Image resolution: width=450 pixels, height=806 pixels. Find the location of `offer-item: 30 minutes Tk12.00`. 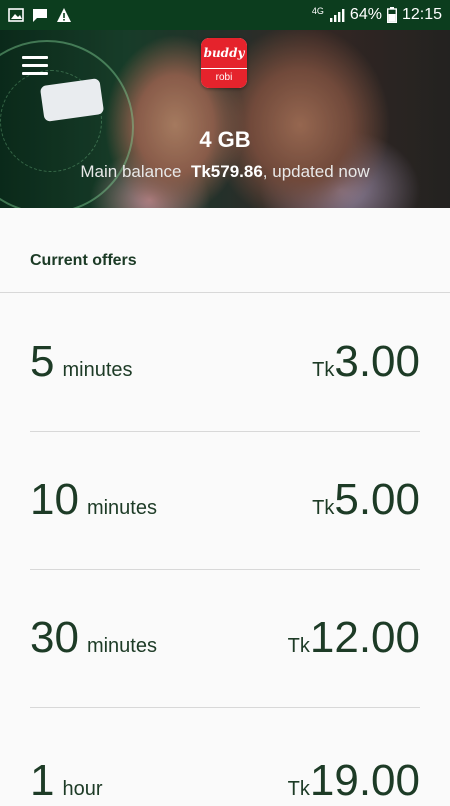

offer-item: 30 minutes Tk12.00 is located at coordinates (225, 639).